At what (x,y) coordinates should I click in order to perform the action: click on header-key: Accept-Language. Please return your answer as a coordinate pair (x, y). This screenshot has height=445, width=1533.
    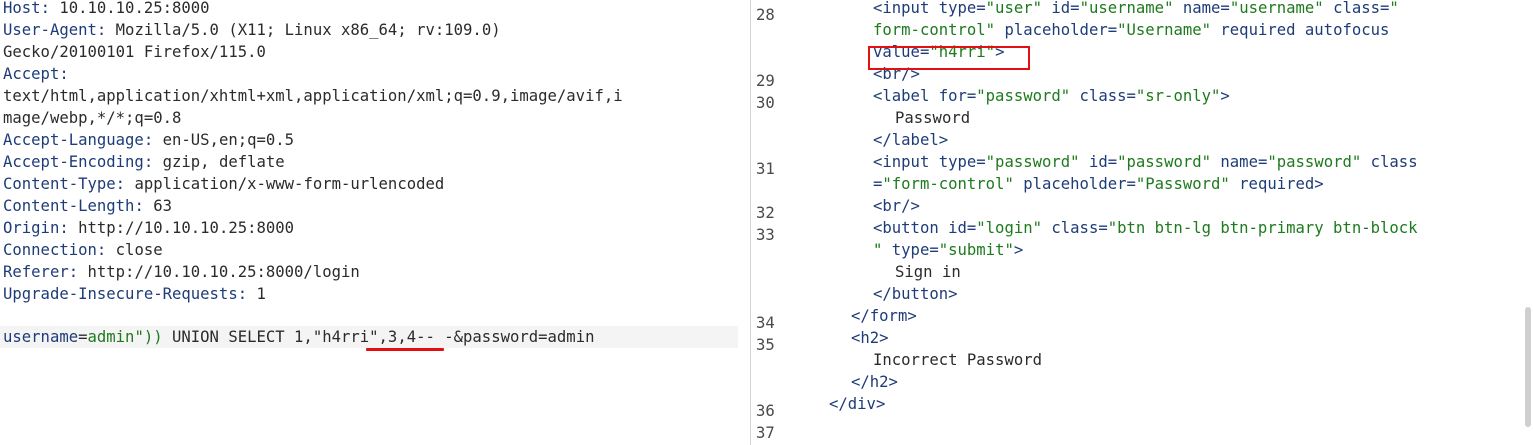
    Looking at the image, I should click on (73, 140).